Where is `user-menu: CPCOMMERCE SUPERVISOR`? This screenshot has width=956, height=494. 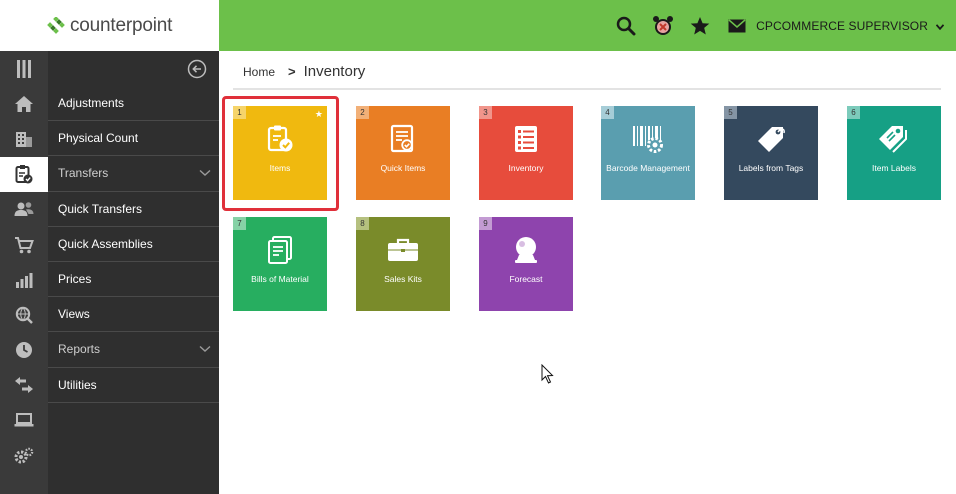 user-menu: CPCOMMERCE SUPERVISOR is located at coordinates (842, 26).